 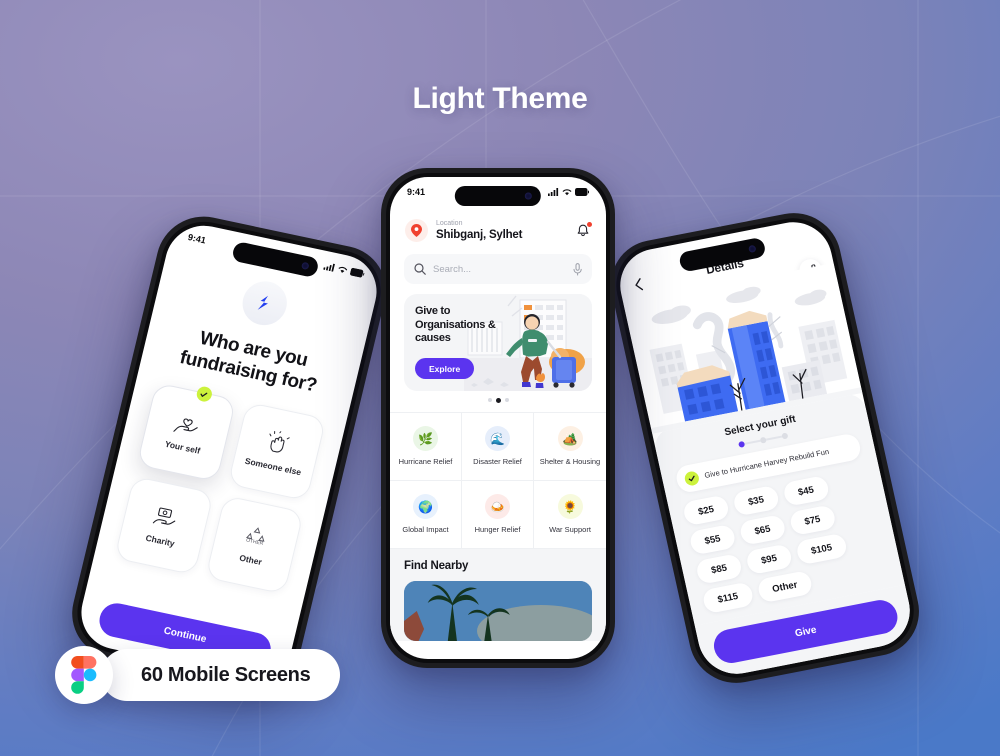 I want to click on category-war-support: 🌻 War Support, so click(x=570, y=515).